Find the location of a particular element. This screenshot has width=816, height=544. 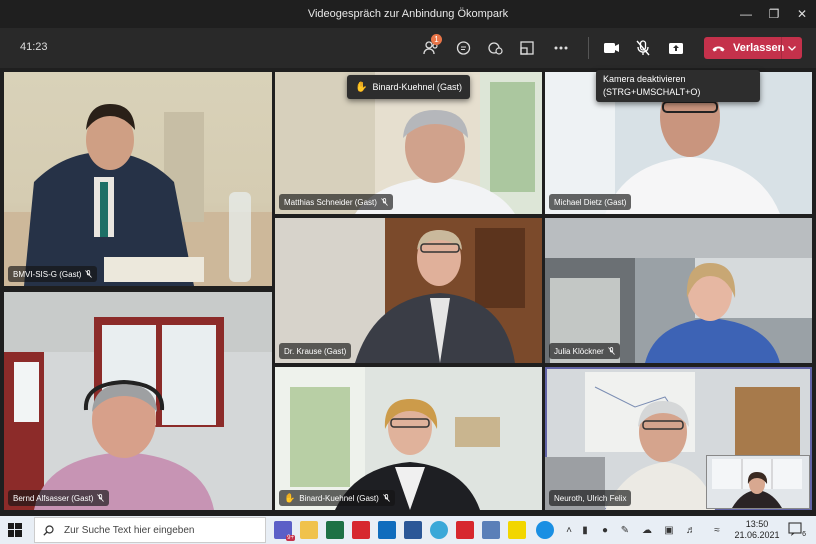

participant-name: Matthias Schneider (Gast) is located at coordinates (336, 202).